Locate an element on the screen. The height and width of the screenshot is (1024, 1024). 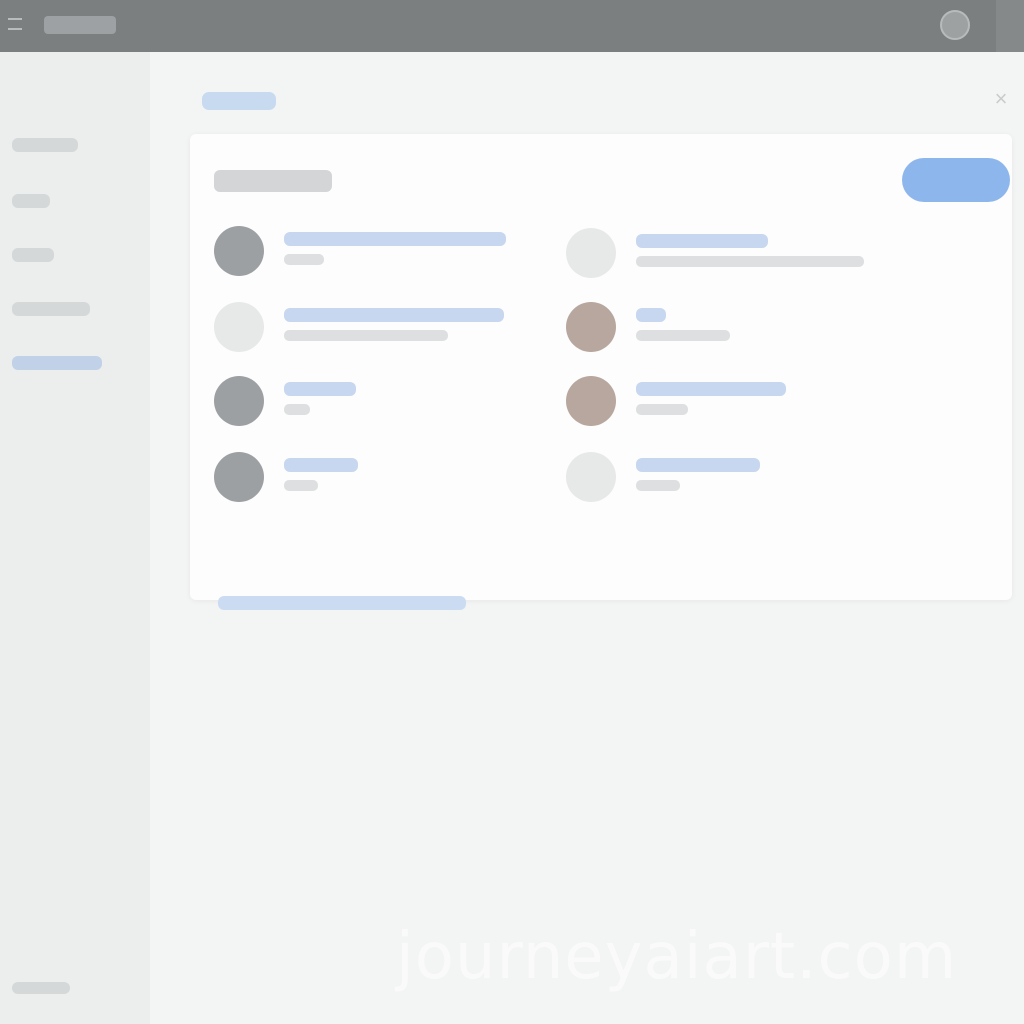
close-icon: × is located at coordinates (1001, 99).